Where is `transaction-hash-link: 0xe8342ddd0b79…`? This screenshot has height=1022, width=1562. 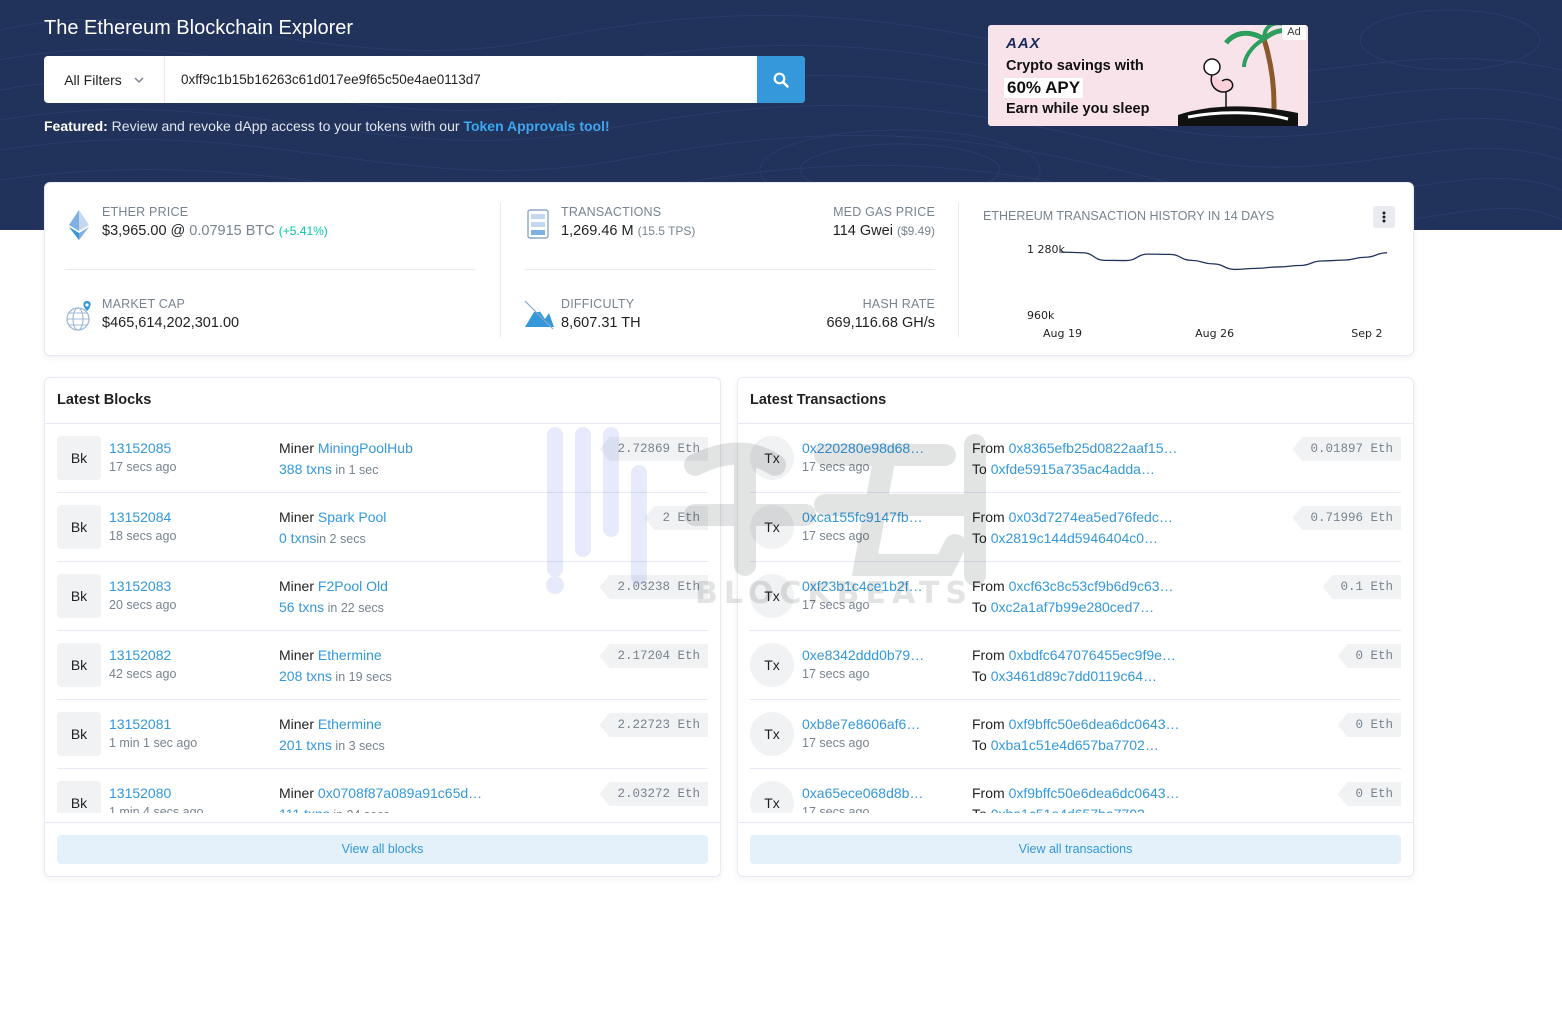 transaction-hash-link: 0xe8342ddd0b79… is located at coordinates (863, 655).